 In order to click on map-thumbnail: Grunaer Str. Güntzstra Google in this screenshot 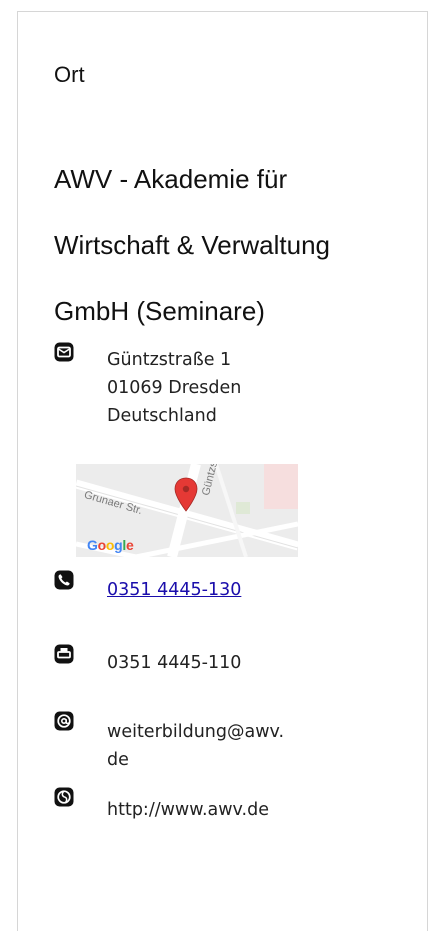, I will do `click(187, 510)`.